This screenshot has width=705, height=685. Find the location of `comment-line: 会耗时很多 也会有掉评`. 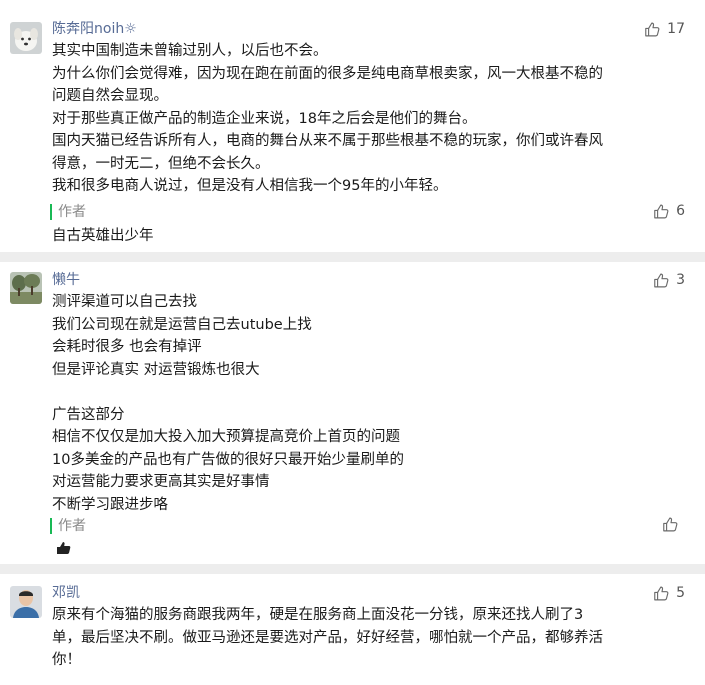

comment-line: 会耗时很多 也会有掉评 is located at coordinates (127, 347).